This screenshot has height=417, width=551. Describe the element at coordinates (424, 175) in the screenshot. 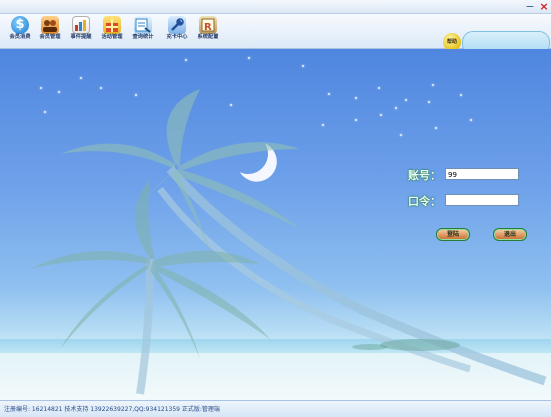

I see `account-label: 账号：` at that location.